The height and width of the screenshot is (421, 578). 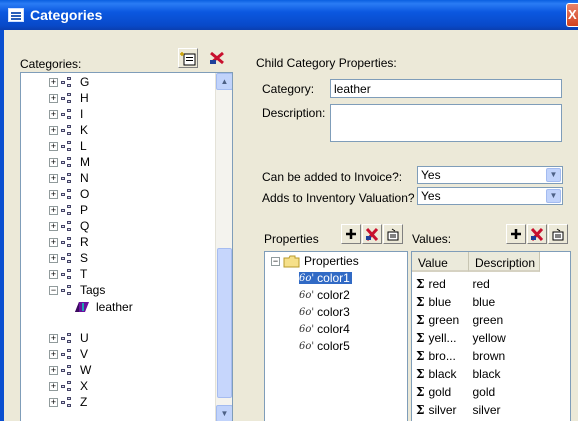 What do you see at coordinates (69, 242) in the screenshot?
I see `tree-node-r: + R` at bounding box center [69, 242].